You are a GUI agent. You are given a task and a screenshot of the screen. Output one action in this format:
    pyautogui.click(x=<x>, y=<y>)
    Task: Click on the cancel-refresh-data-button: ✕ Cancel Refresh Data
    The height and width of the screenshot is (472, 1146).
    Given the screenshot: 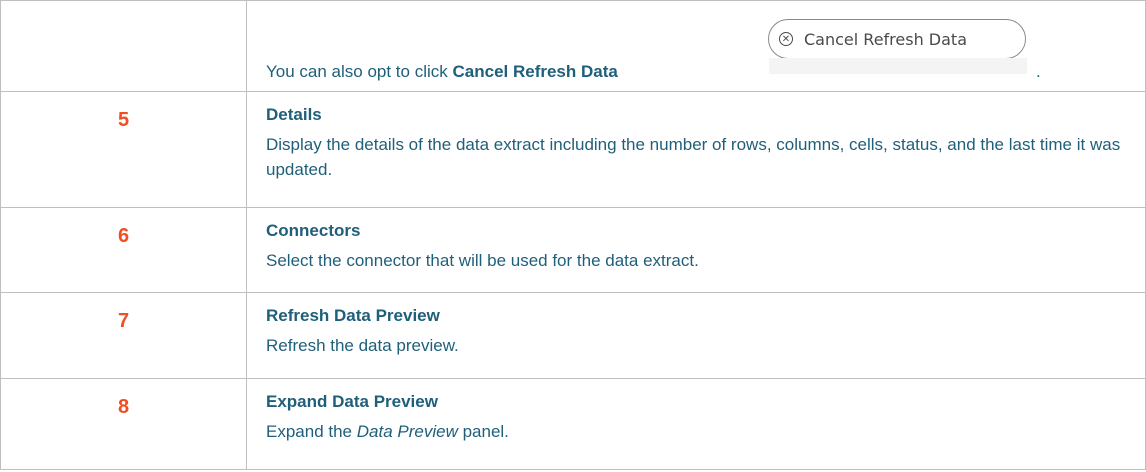 What is the action you would take?
    pyautogui.click(x=897, y=46)
    